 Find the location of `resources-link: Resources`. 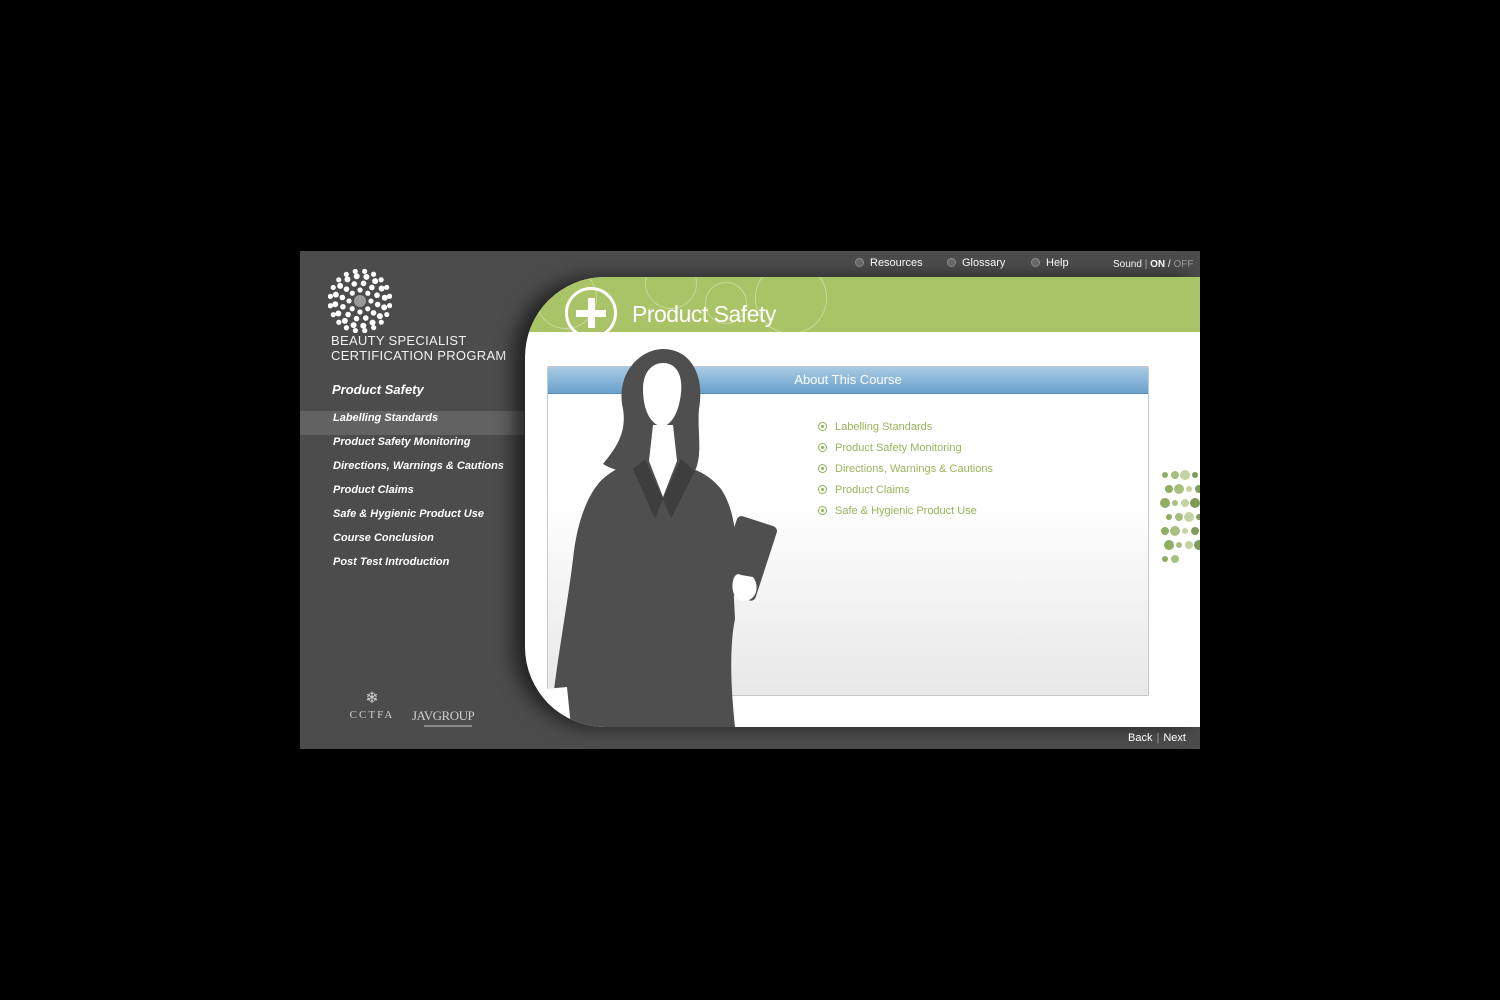

resources-link: Resources is located at coordinates (889, 263).